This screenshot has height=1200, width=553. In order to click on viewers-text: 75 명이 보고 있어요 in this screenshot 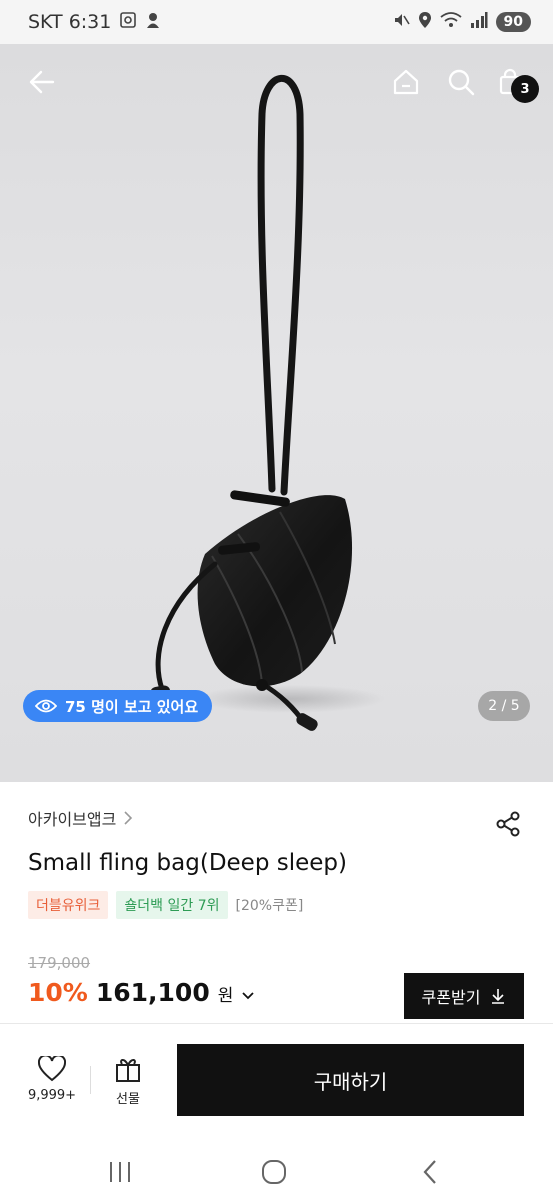, I will do `click(132, 706)`.